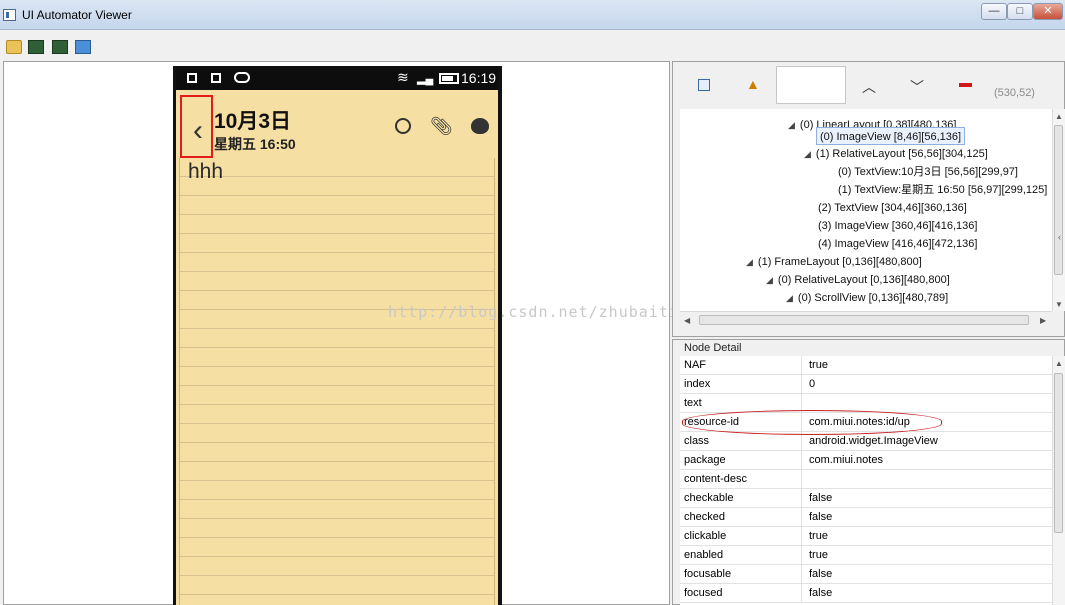 This screenshot has width=1065, height=605. I want to click on tree-vertical-scroll-thumb, so click(1058, 200).